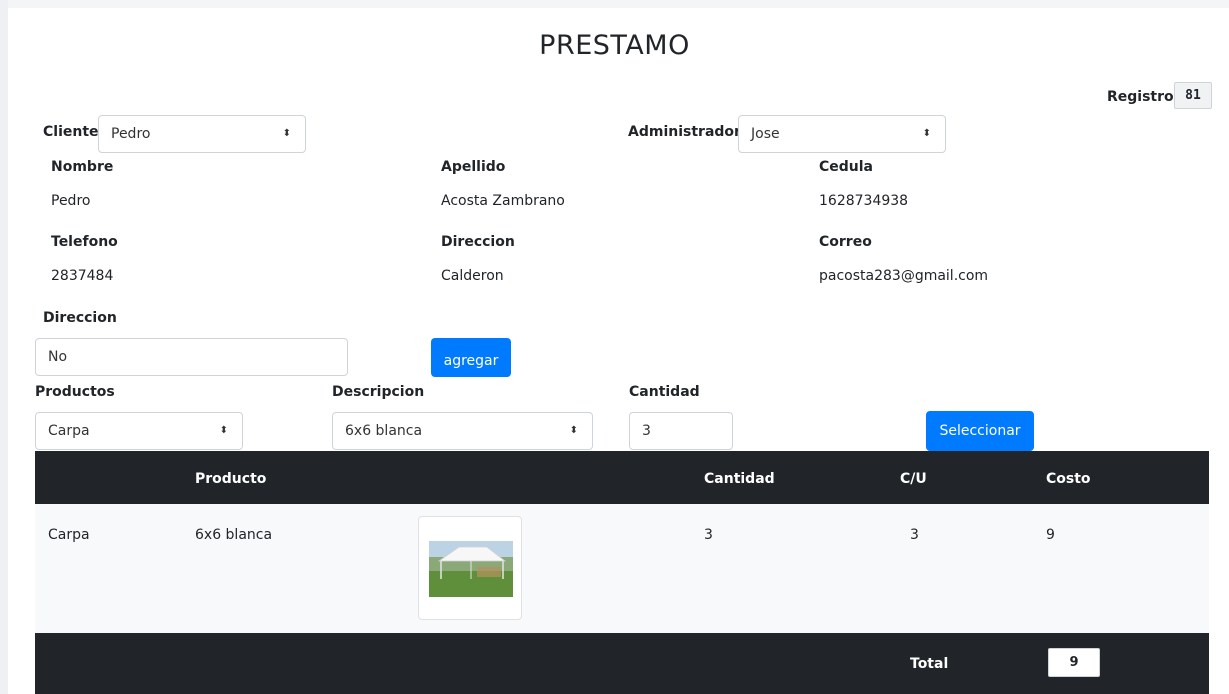  Describe the element at coordinates (914, 535) in the screenshot. I see `row-cu: 3` at that location.